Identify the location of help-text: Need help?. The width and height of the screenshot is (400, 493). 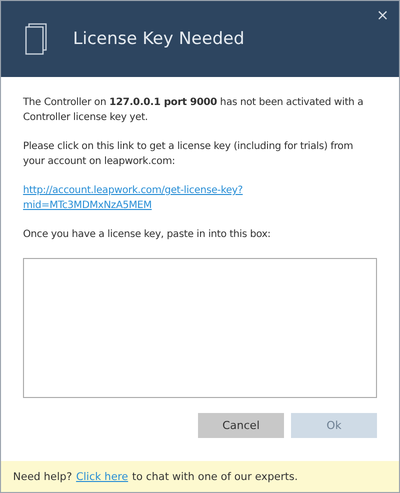
(42, 476).